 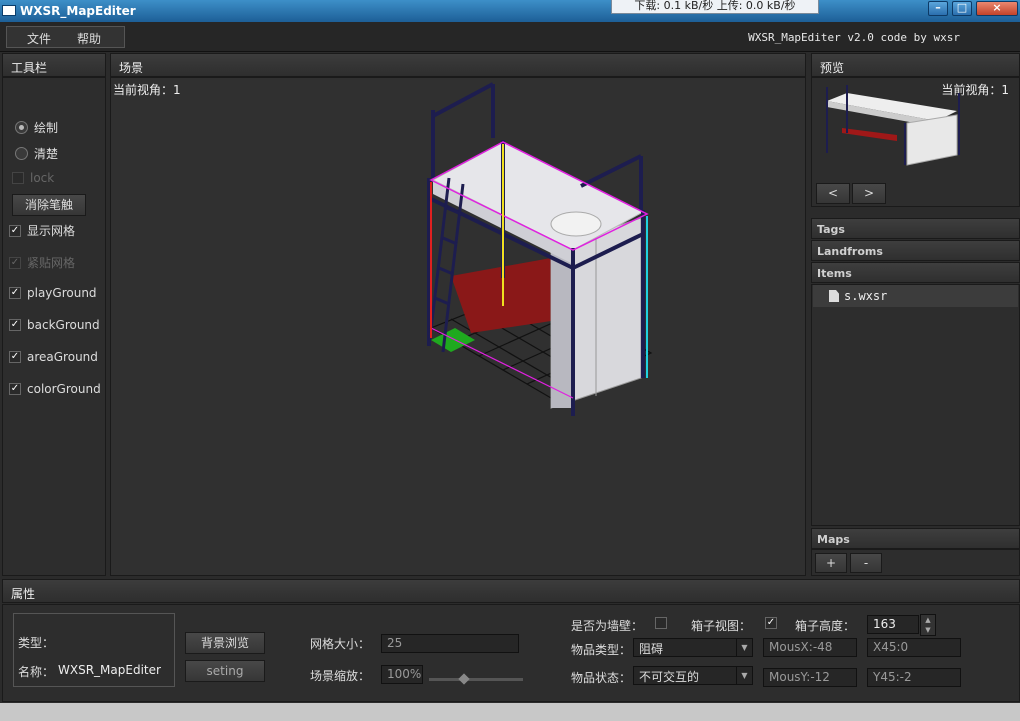 What do you see at coordinates (225, 643) in the screenshot?
I see `background-browse-button: 背景浏览` at bounding box center [225, 643].